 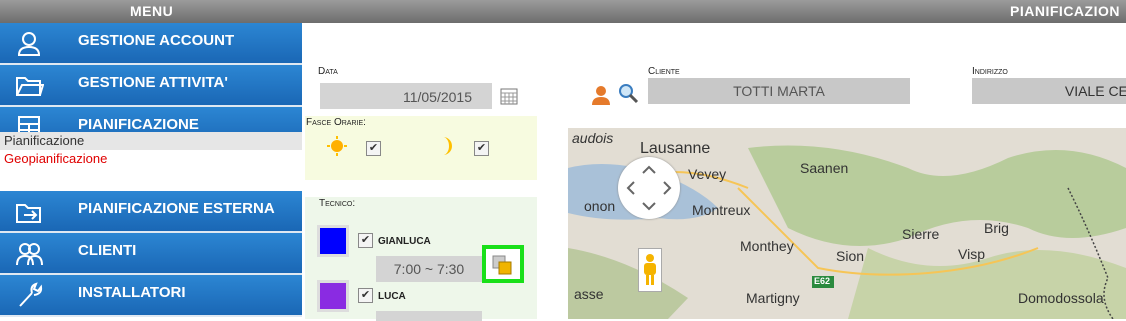 I want to click on copy-button, so click(x=503, y=264).